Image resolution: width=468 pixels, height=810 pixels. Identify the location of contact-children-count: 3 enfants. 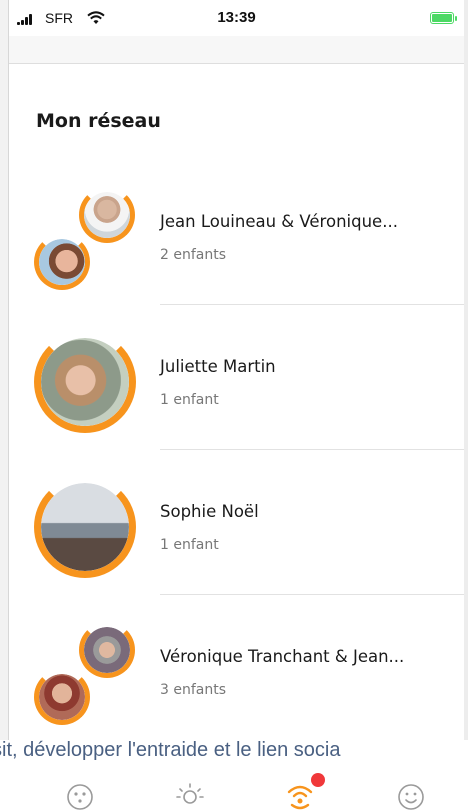
(193, 690).